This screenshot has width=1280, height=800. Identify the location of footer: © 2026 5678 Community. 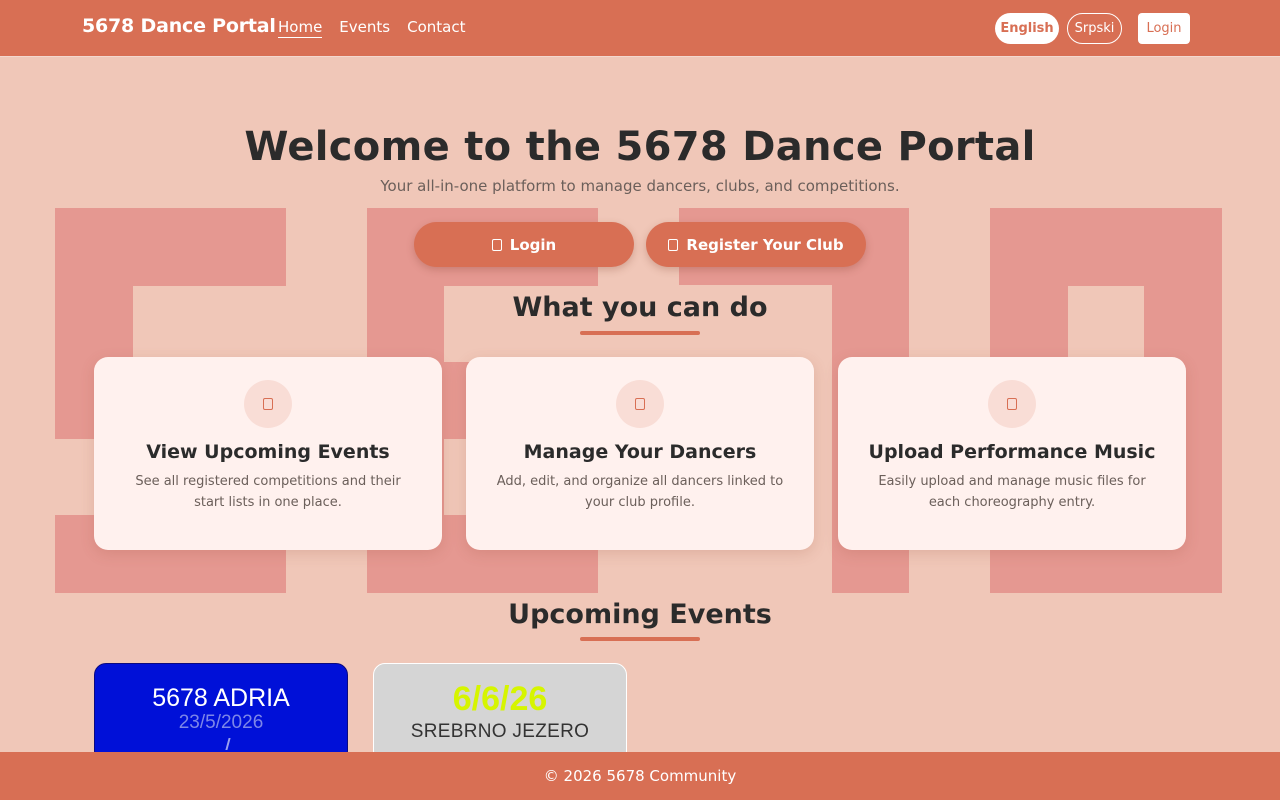
(640, 776).